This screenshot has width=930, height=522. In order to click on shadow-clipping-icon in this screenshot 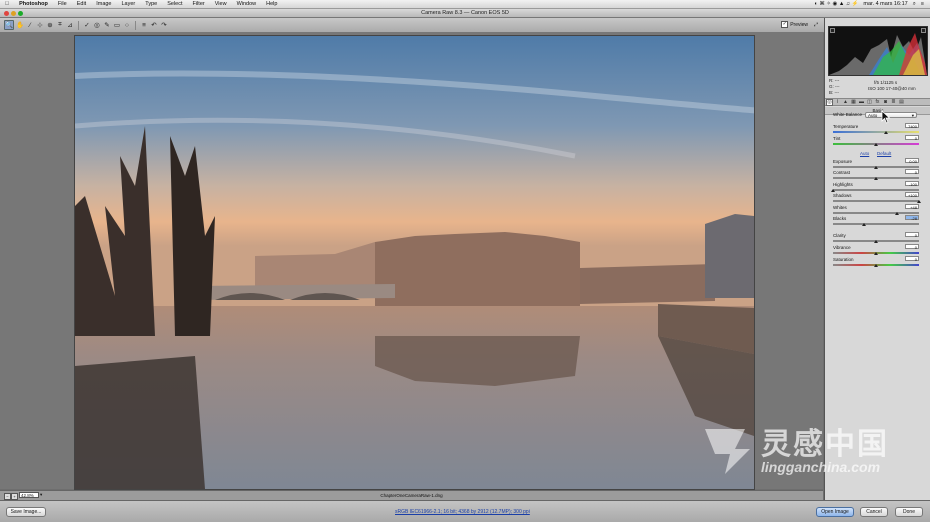, I will do `click(832, 30)`.